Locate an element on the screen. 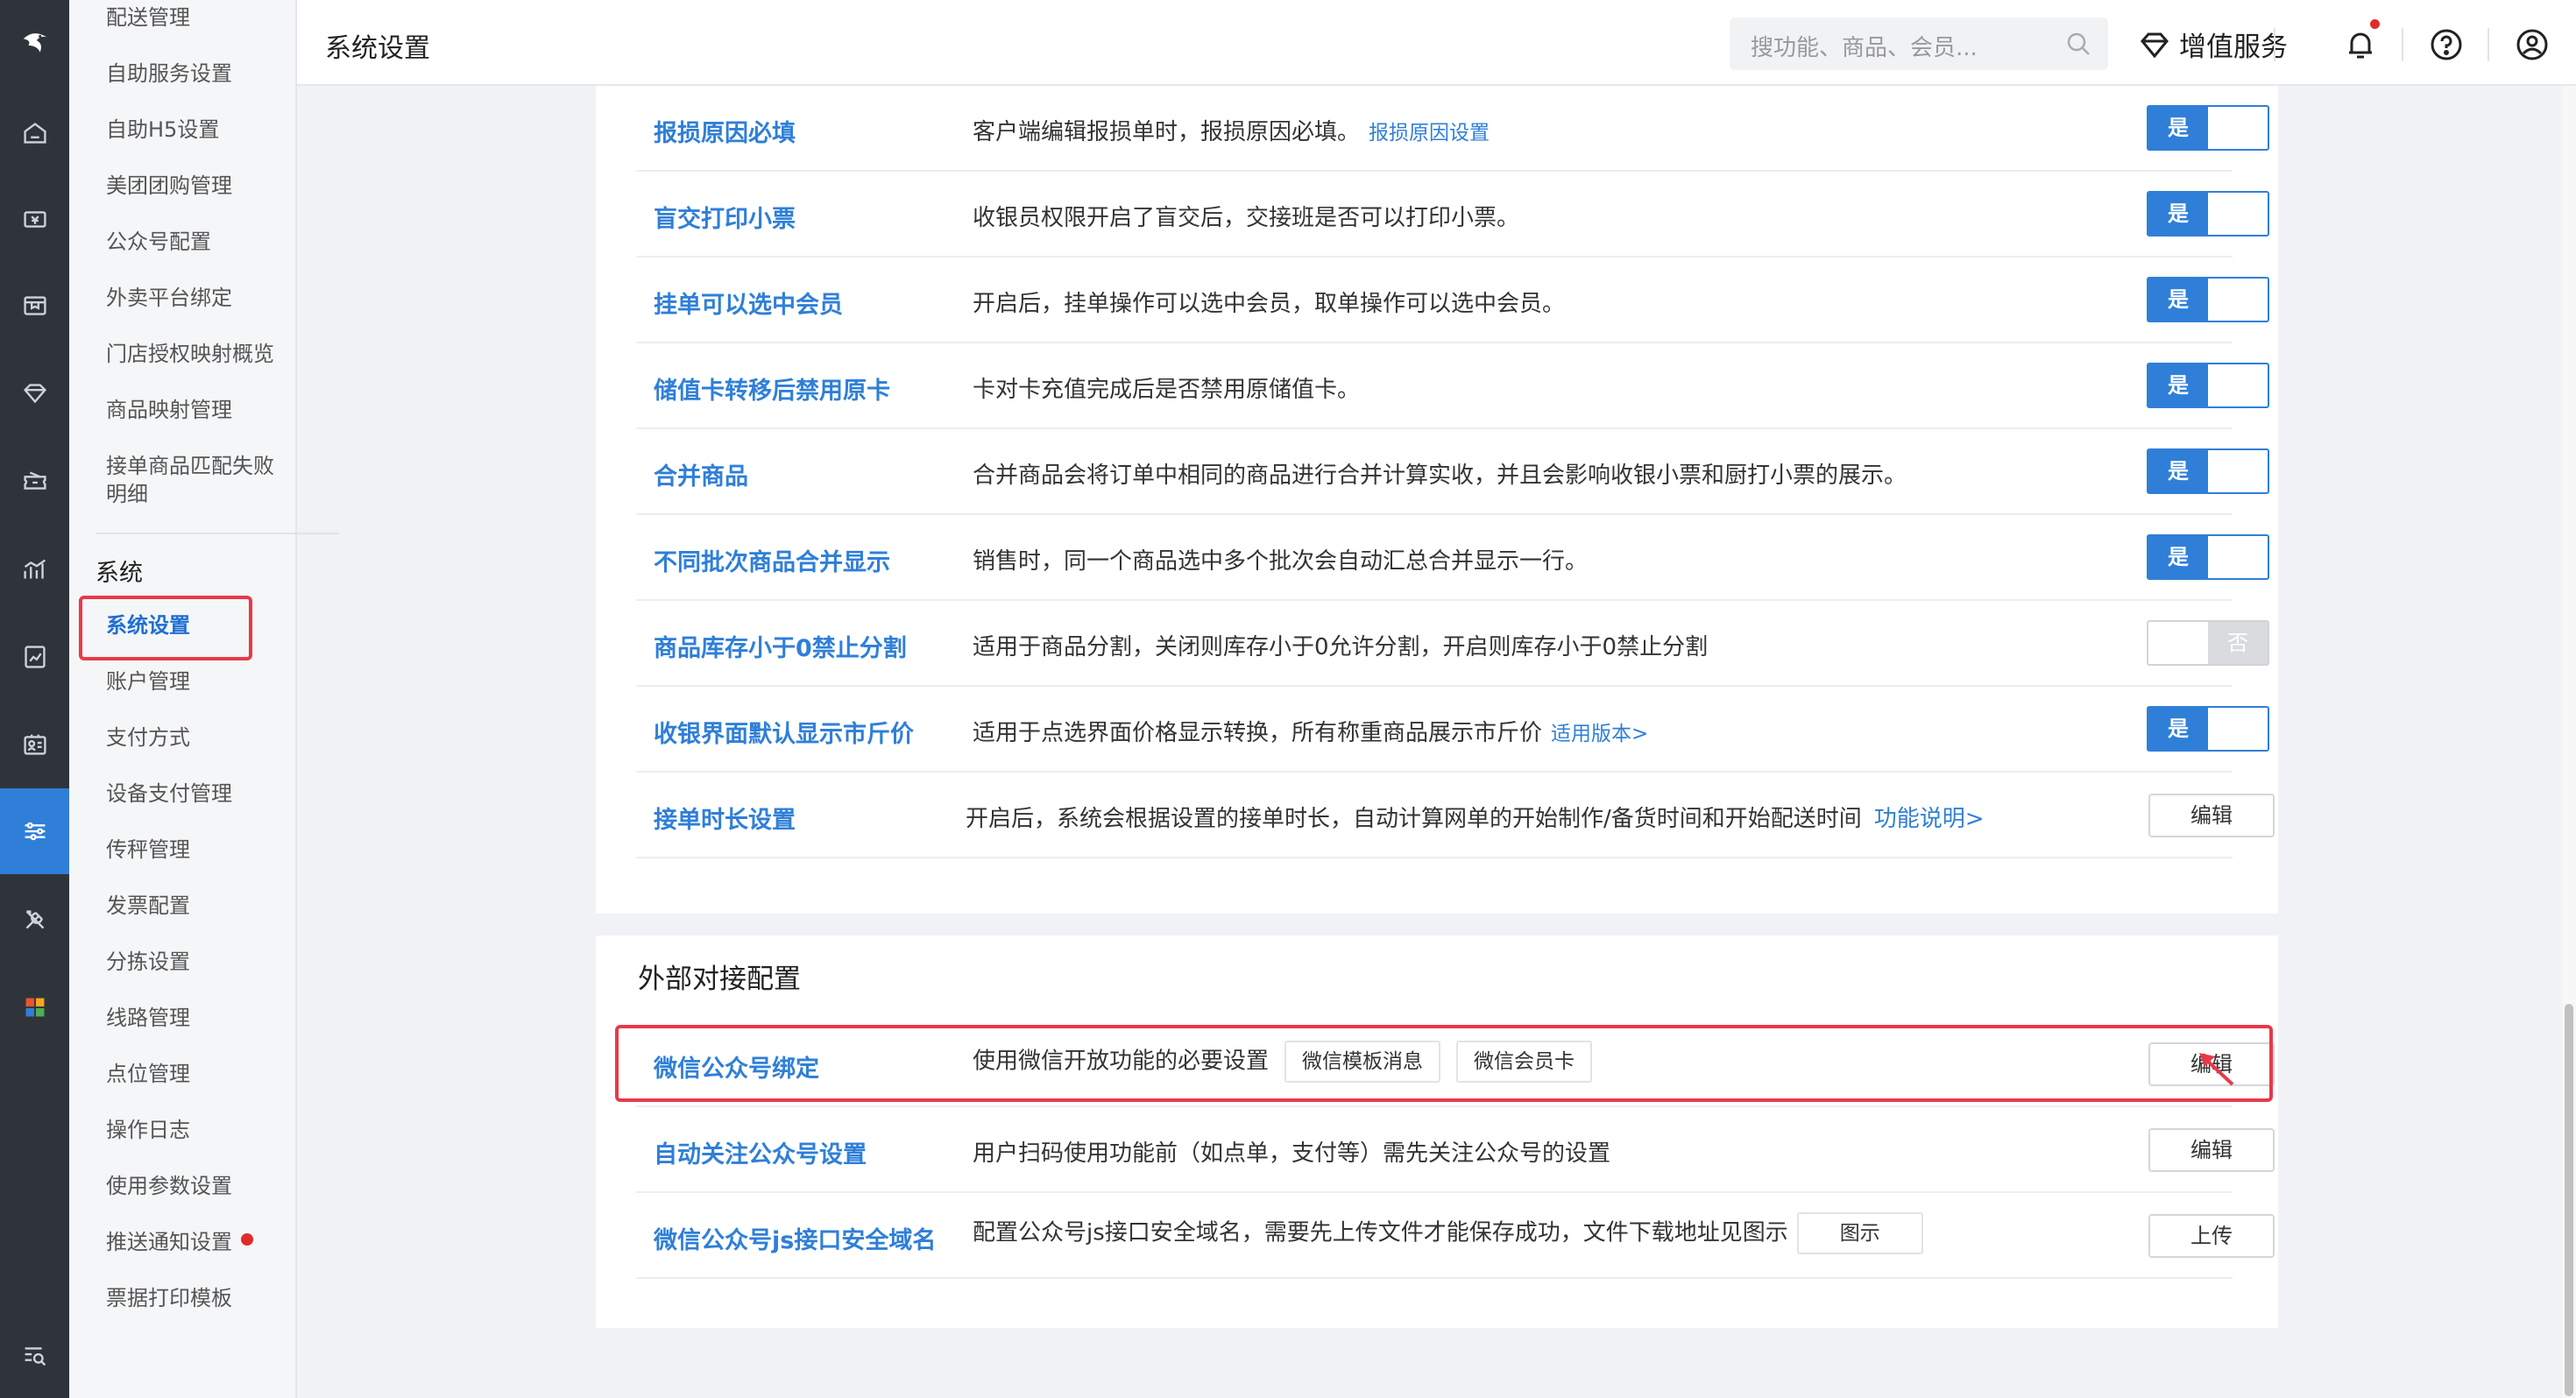 The height and width of the screenshot is (1398, 2576). setting-toggle: 否 is located at coordinates (2208, 643).